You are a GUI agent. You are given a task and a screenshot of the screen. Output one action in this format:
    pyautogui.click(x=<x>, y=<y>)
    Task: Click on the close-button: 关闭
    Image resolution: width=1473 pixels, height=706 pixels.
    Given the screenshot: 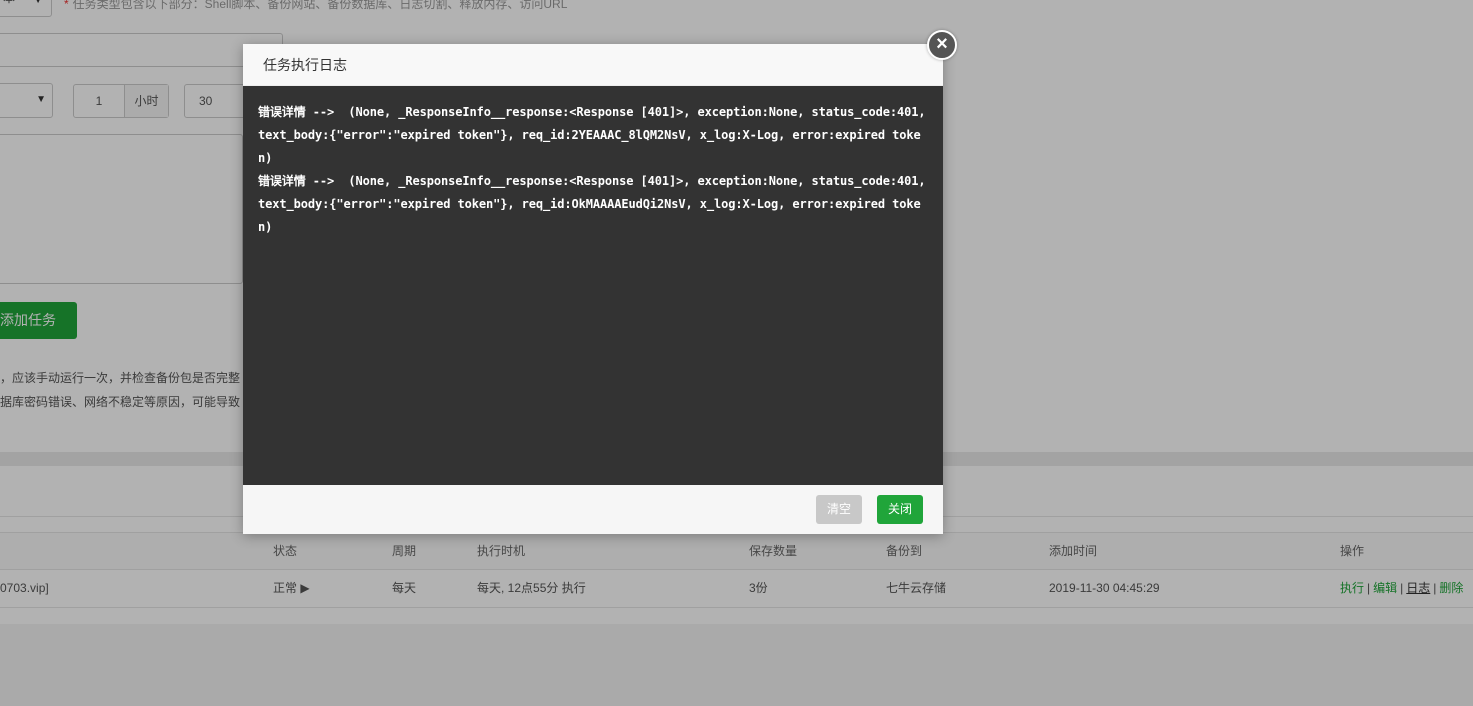 What is the action you would take?
    pyautogui.click(x=900, y=509)
    